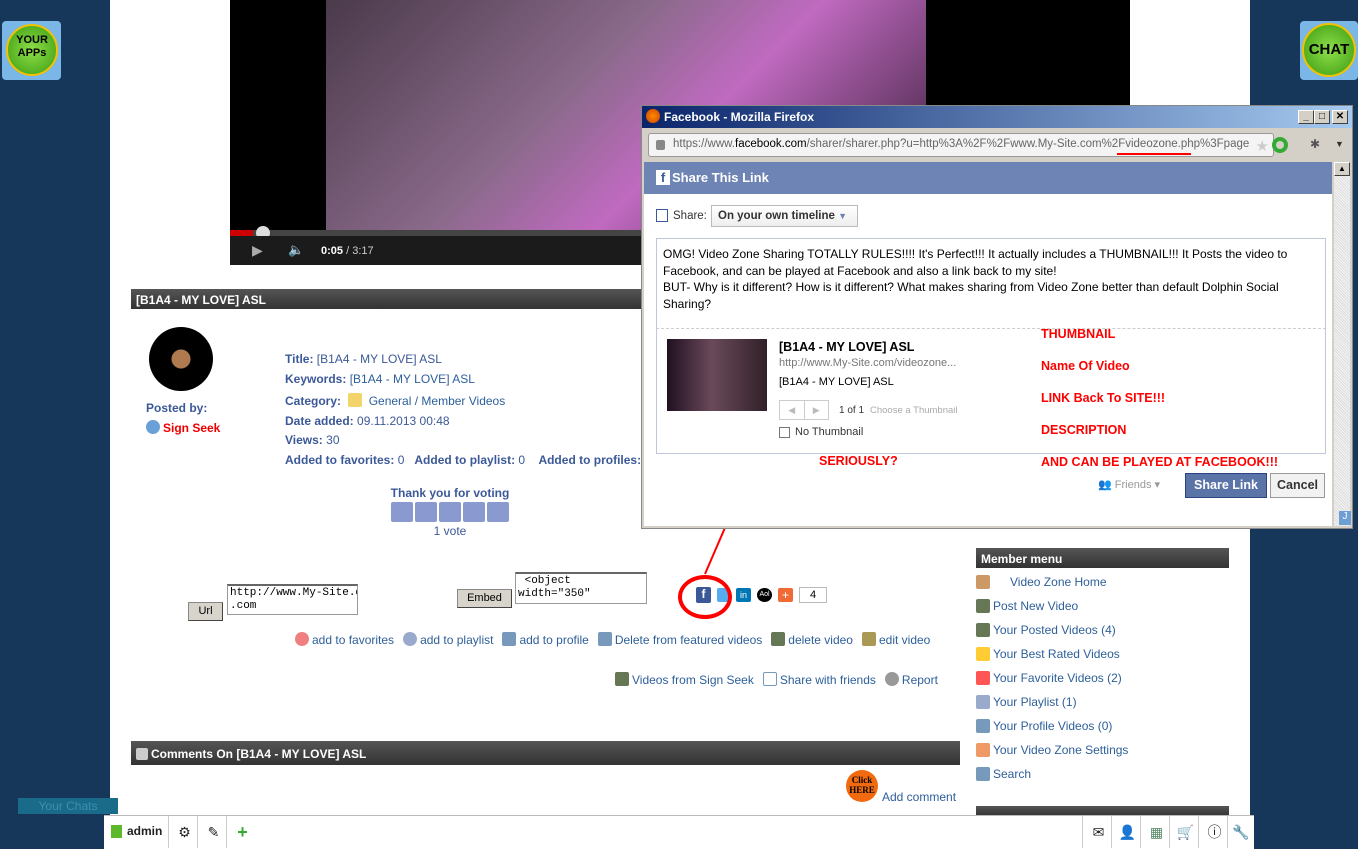  What do you see at coordinates (184, 832) in the screenshot?
I see `settings-icon: ⚙` at bounding box center [184, 832].